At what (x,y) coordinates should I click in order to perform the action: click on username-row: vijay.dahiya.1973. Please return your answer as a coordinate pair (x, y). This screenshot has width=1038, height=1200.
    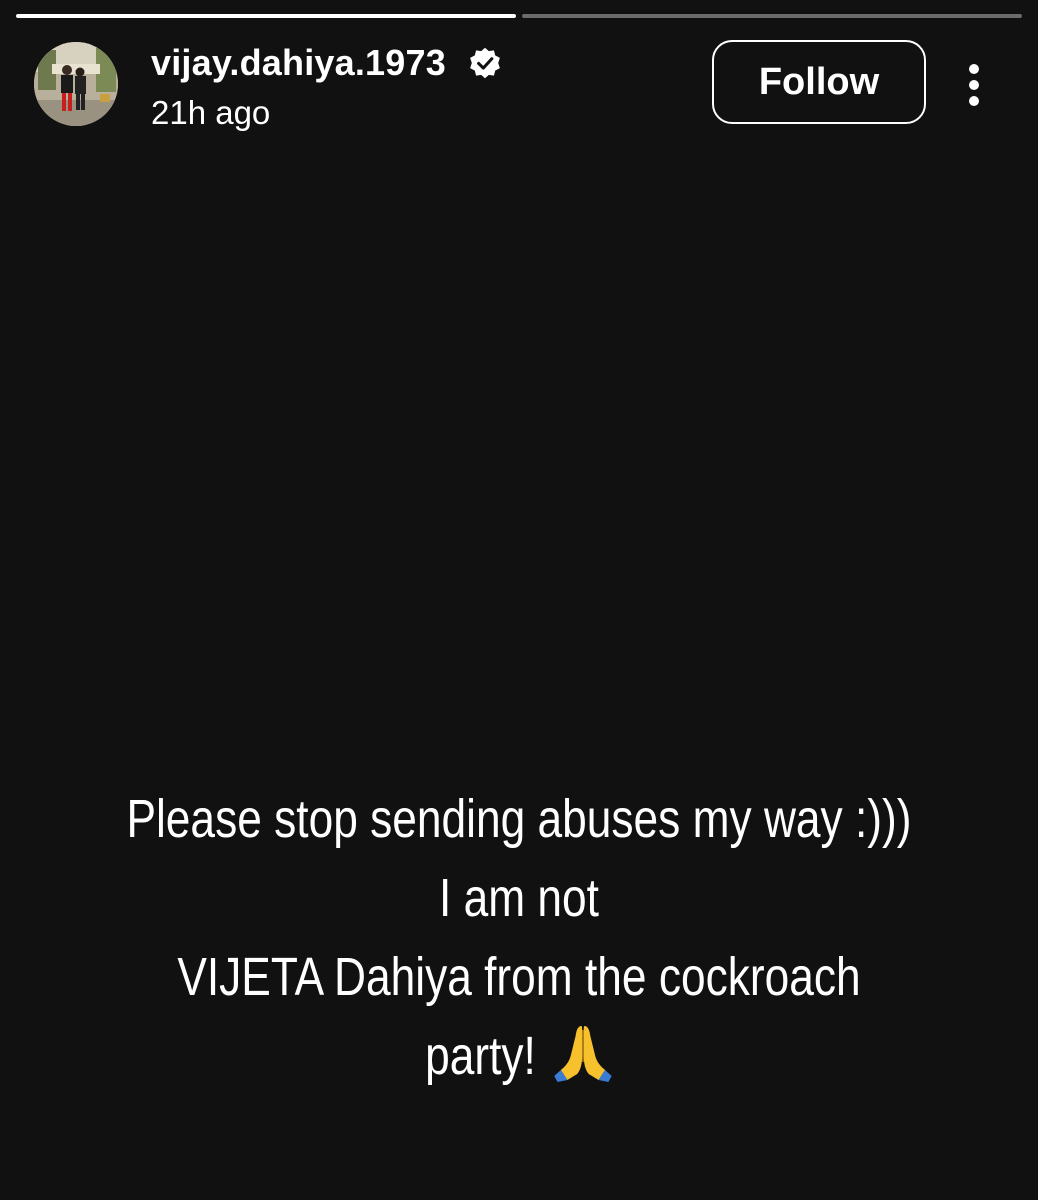
    Looking at the image, I should click on (326, 63).